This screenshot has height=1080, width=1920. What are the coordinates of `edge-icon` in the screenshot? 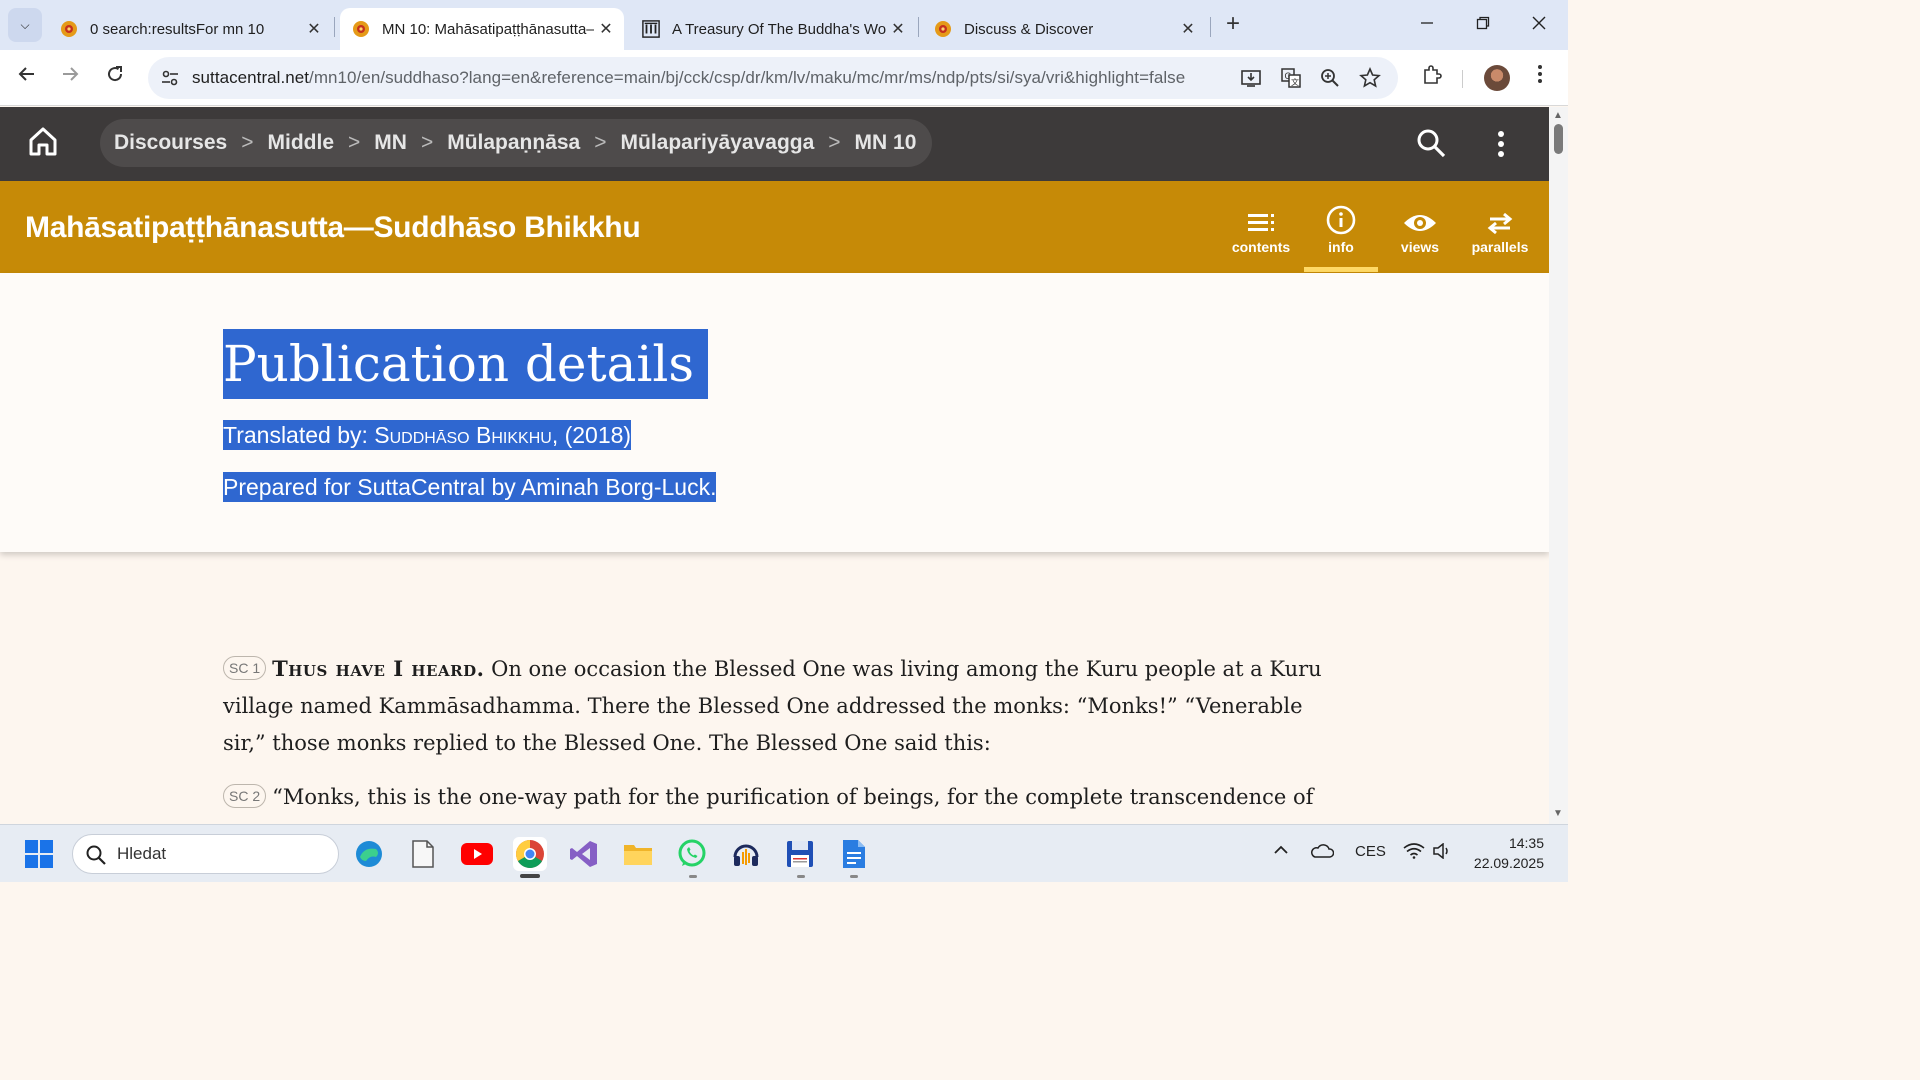 It's located at (369, 854).